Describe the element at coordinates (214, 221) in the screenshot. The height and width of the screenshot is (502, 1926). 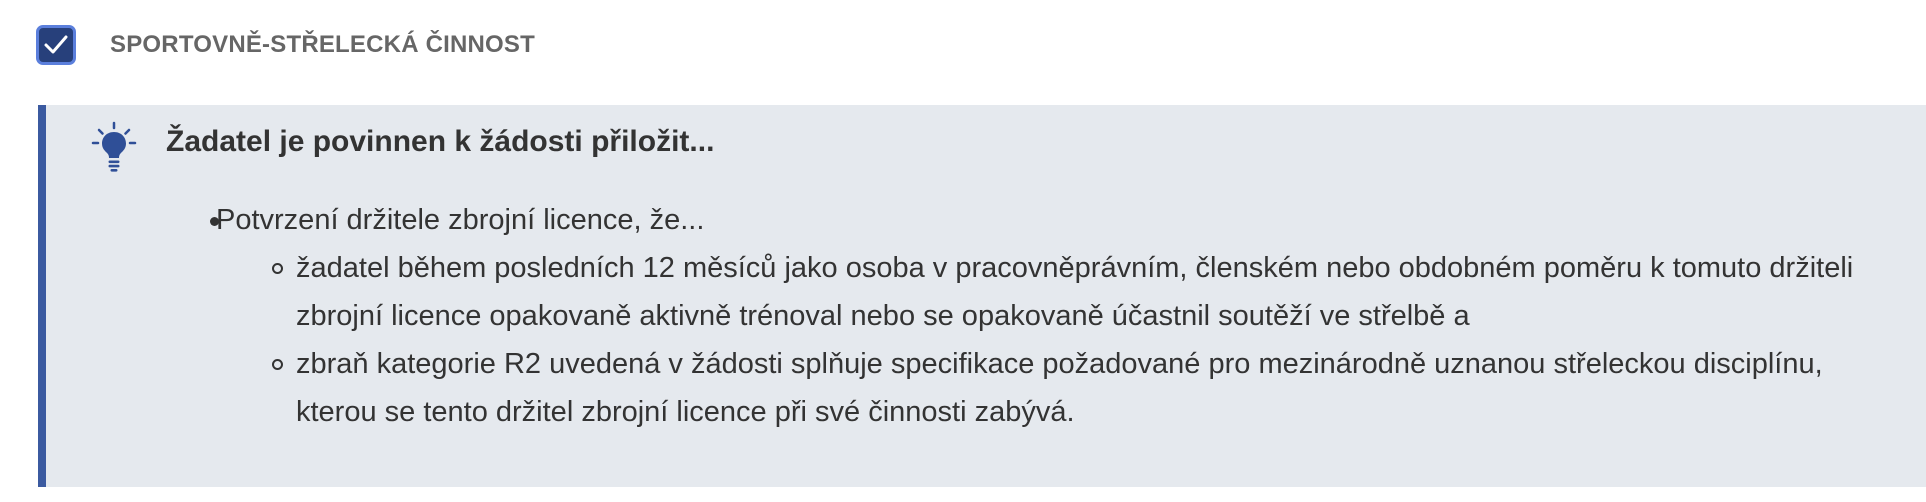
I see `bullet-disc` at that location.